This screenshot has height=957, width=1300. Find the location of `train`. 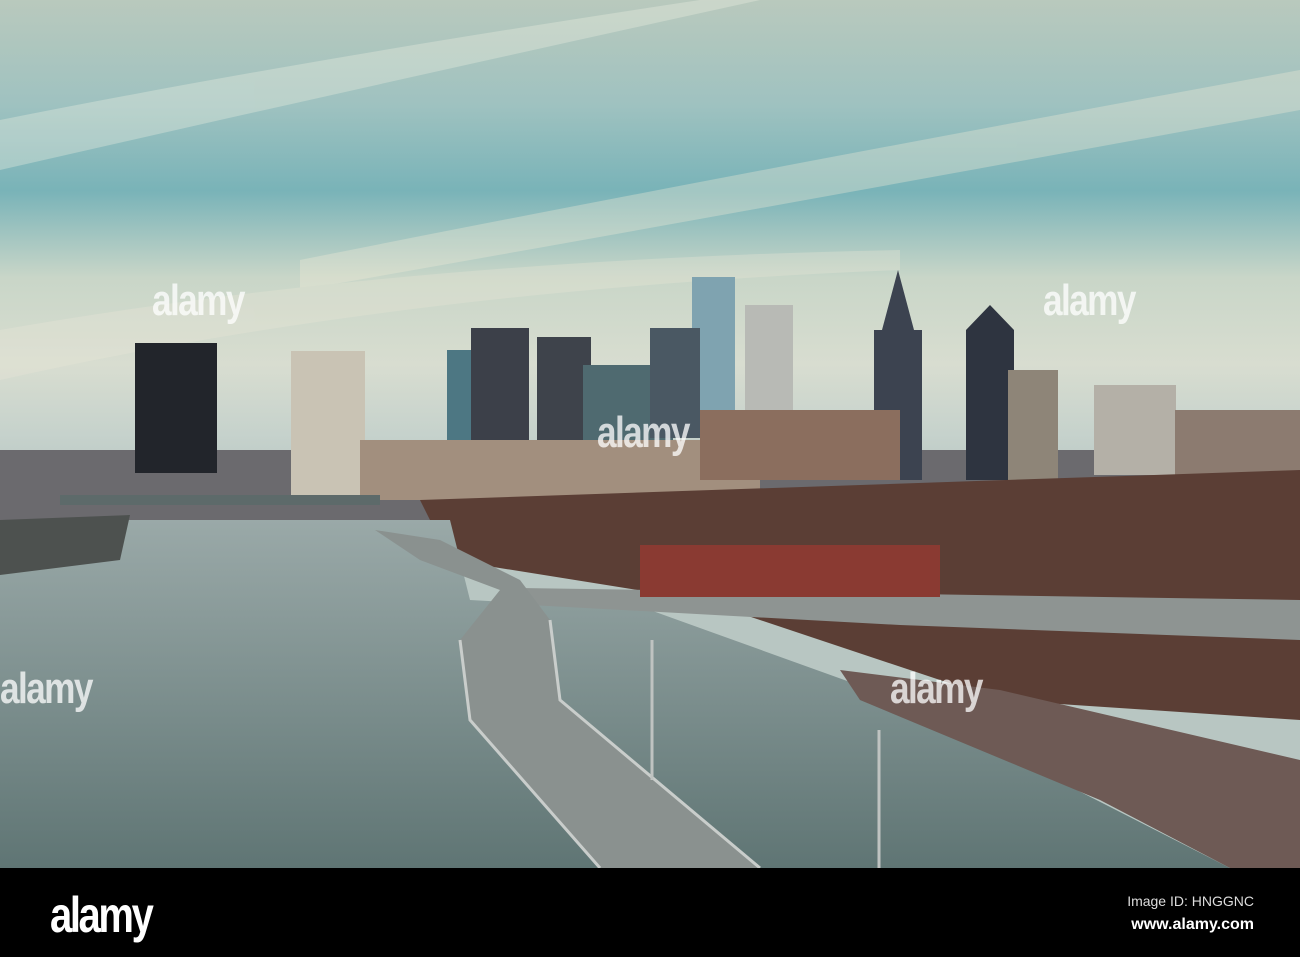

train is located at coordinates (790, 571).